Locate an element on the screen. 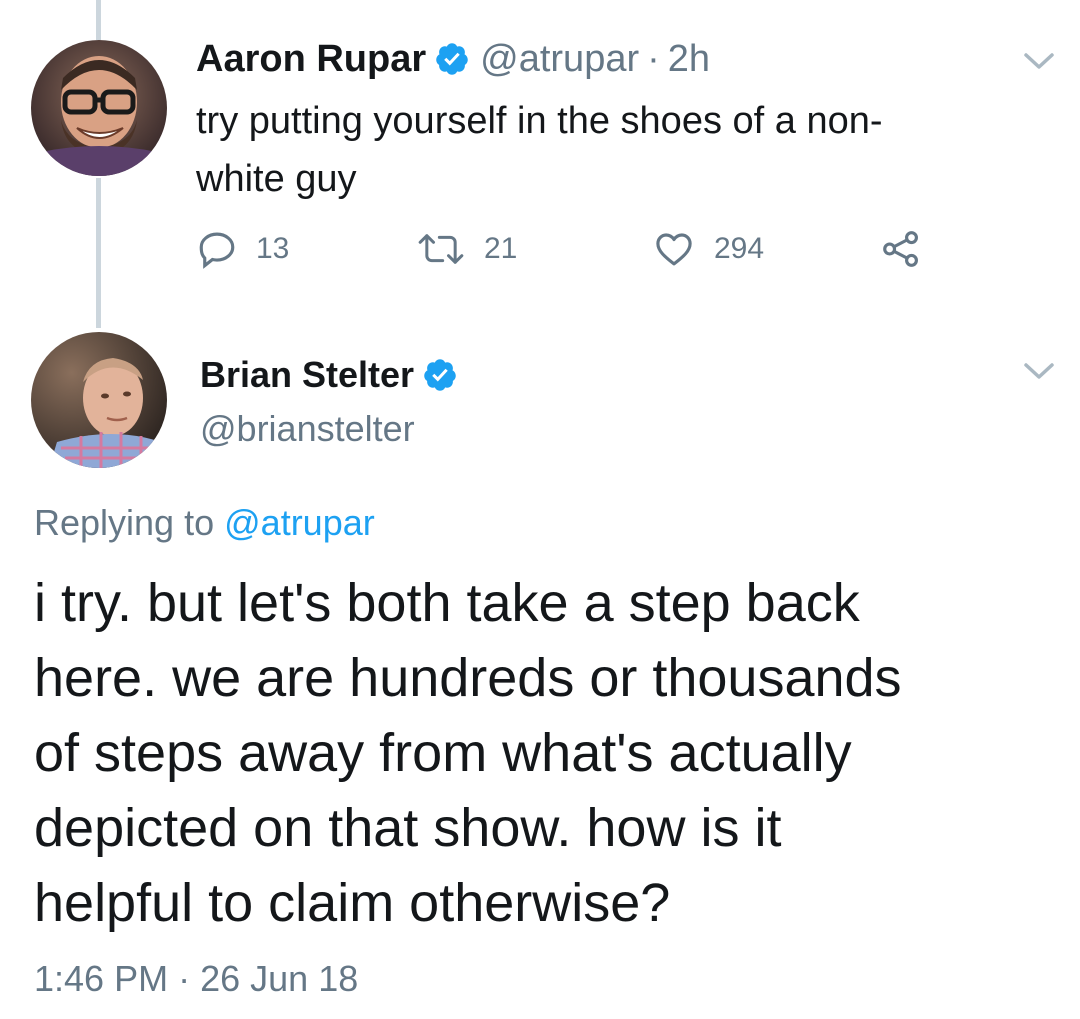  share-icon is located at coordinates (900, 249).